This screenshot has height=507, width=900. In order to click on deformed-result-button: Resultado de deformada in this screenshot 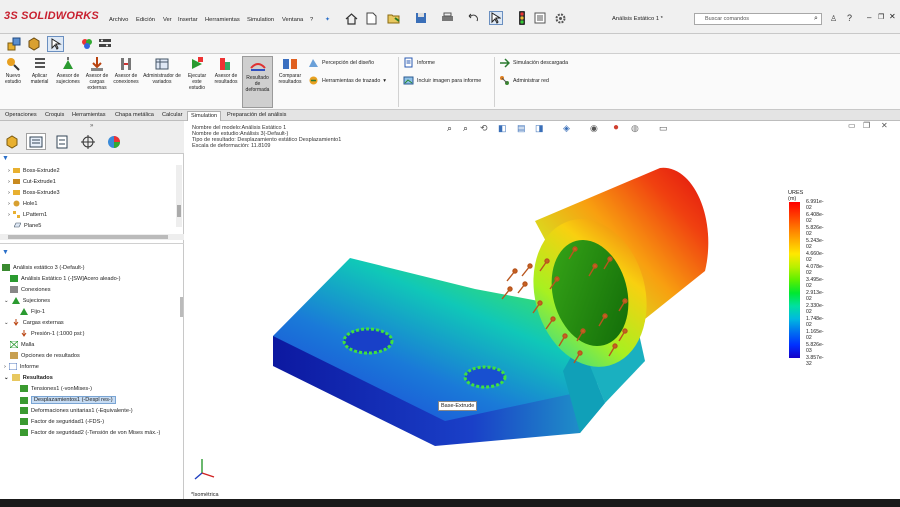, I will do `click(257, 82)`.